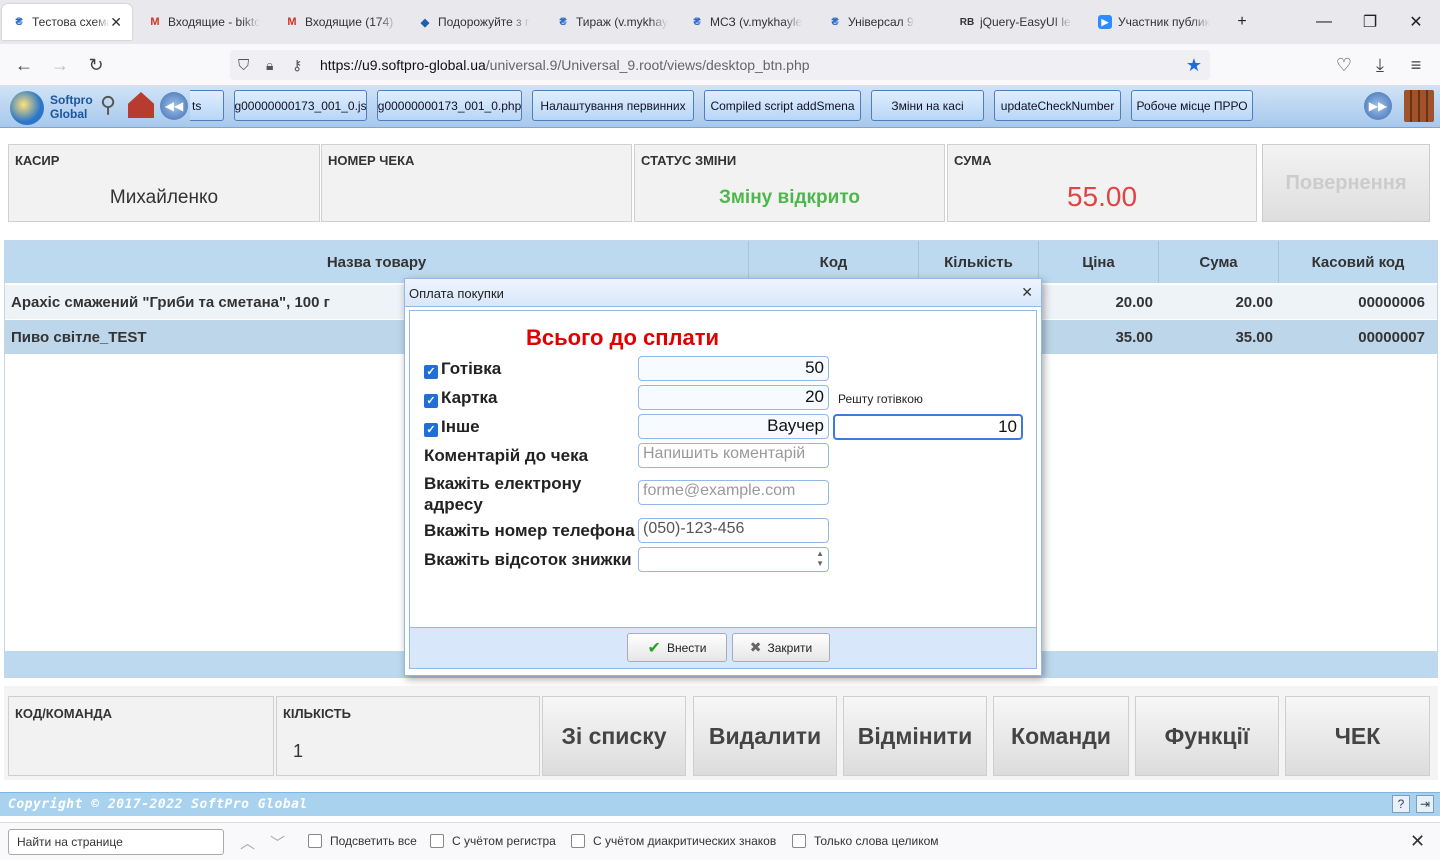 The height and width of the screenshot is (860, 1440). What do you see at coordinates (1026, 22) in the screenshot?
I see `tab-title: jQuery-EasyUI lea` at bounding box center [1026, 22].